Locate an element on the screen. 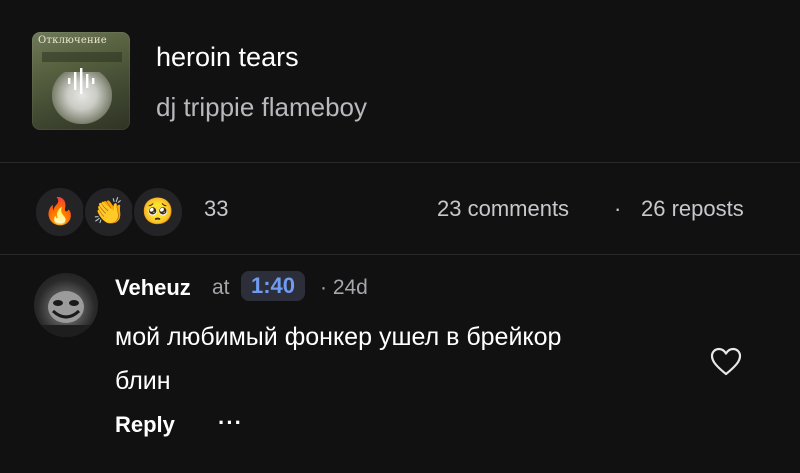 Image resolution: width=800 pixels, height=473 pixels. fire-emoji-icon: 🔥 is located at coordinates (60, 212).